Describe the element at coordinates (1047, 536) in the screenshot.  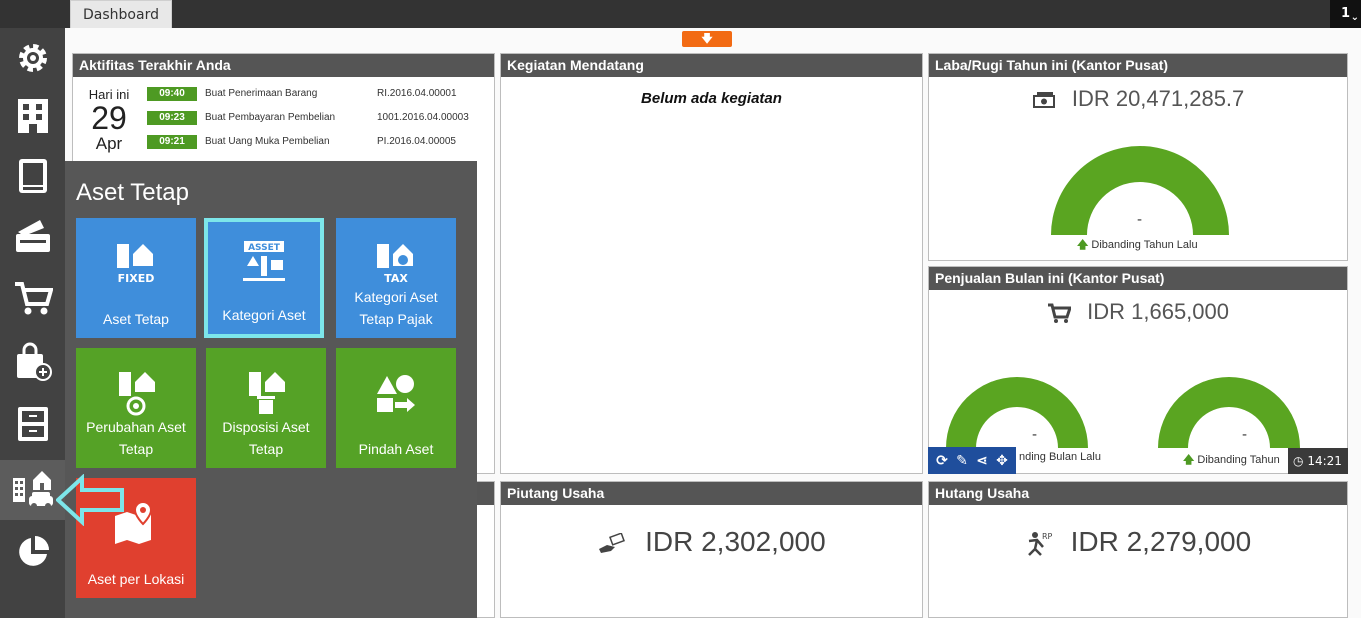
I see `svg-text: RP` at that location.